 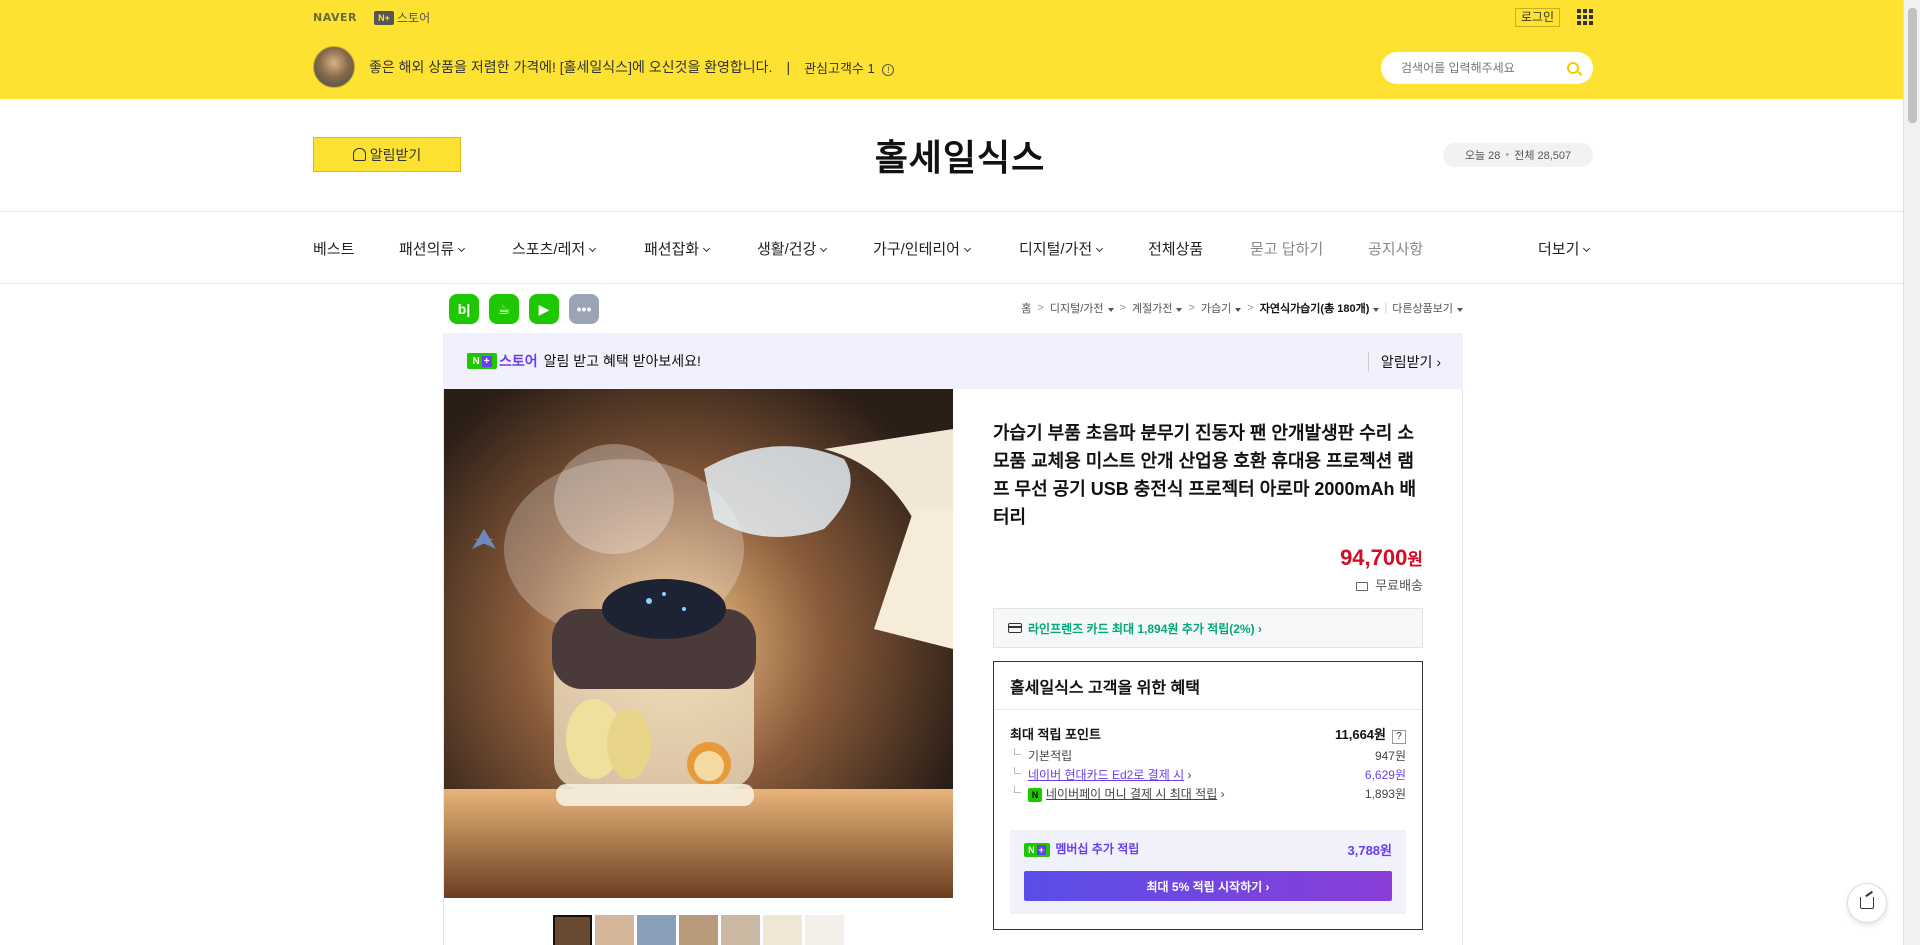 I want to click on notice-banner: N + 스토어 알림 받고 혜택 받아보세요! 알림받기 ›, so click(x=953, y=361).